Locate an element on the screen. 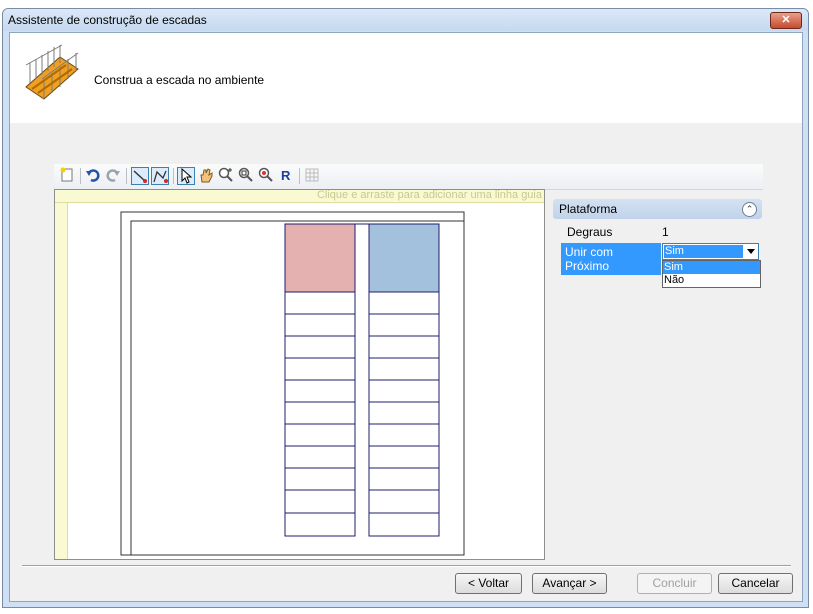  properties-section-header: Plataforma ⌃ is located at coordinates (657, 209).